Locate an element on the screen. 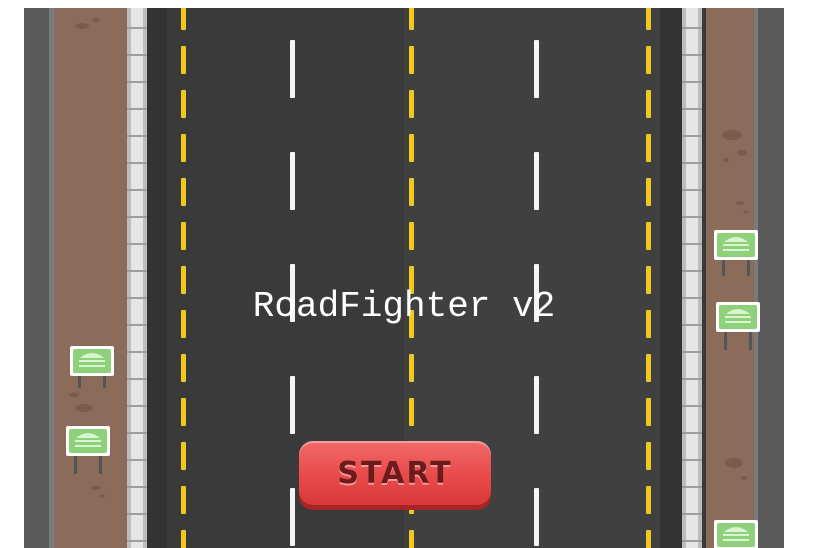 This screenshot has width=830, height=548. start-button-label: START is located at coordinates (395, 473).